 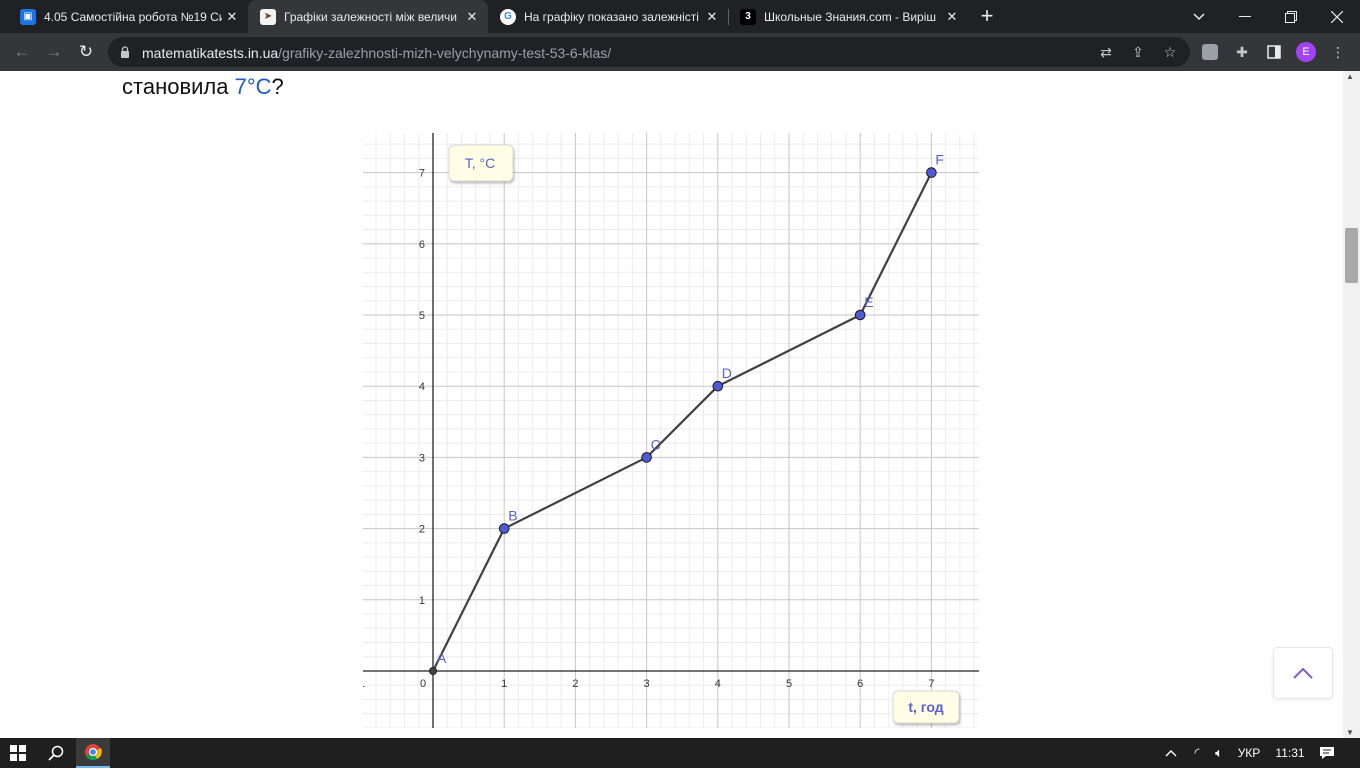 I want to click on volume-button: 🔈︎, so click(x=1219, y=753).